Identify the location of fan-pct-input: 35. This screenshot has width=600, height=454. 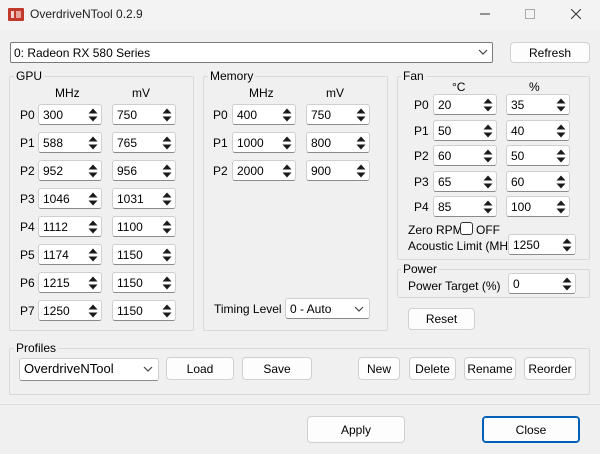
(538, 104).